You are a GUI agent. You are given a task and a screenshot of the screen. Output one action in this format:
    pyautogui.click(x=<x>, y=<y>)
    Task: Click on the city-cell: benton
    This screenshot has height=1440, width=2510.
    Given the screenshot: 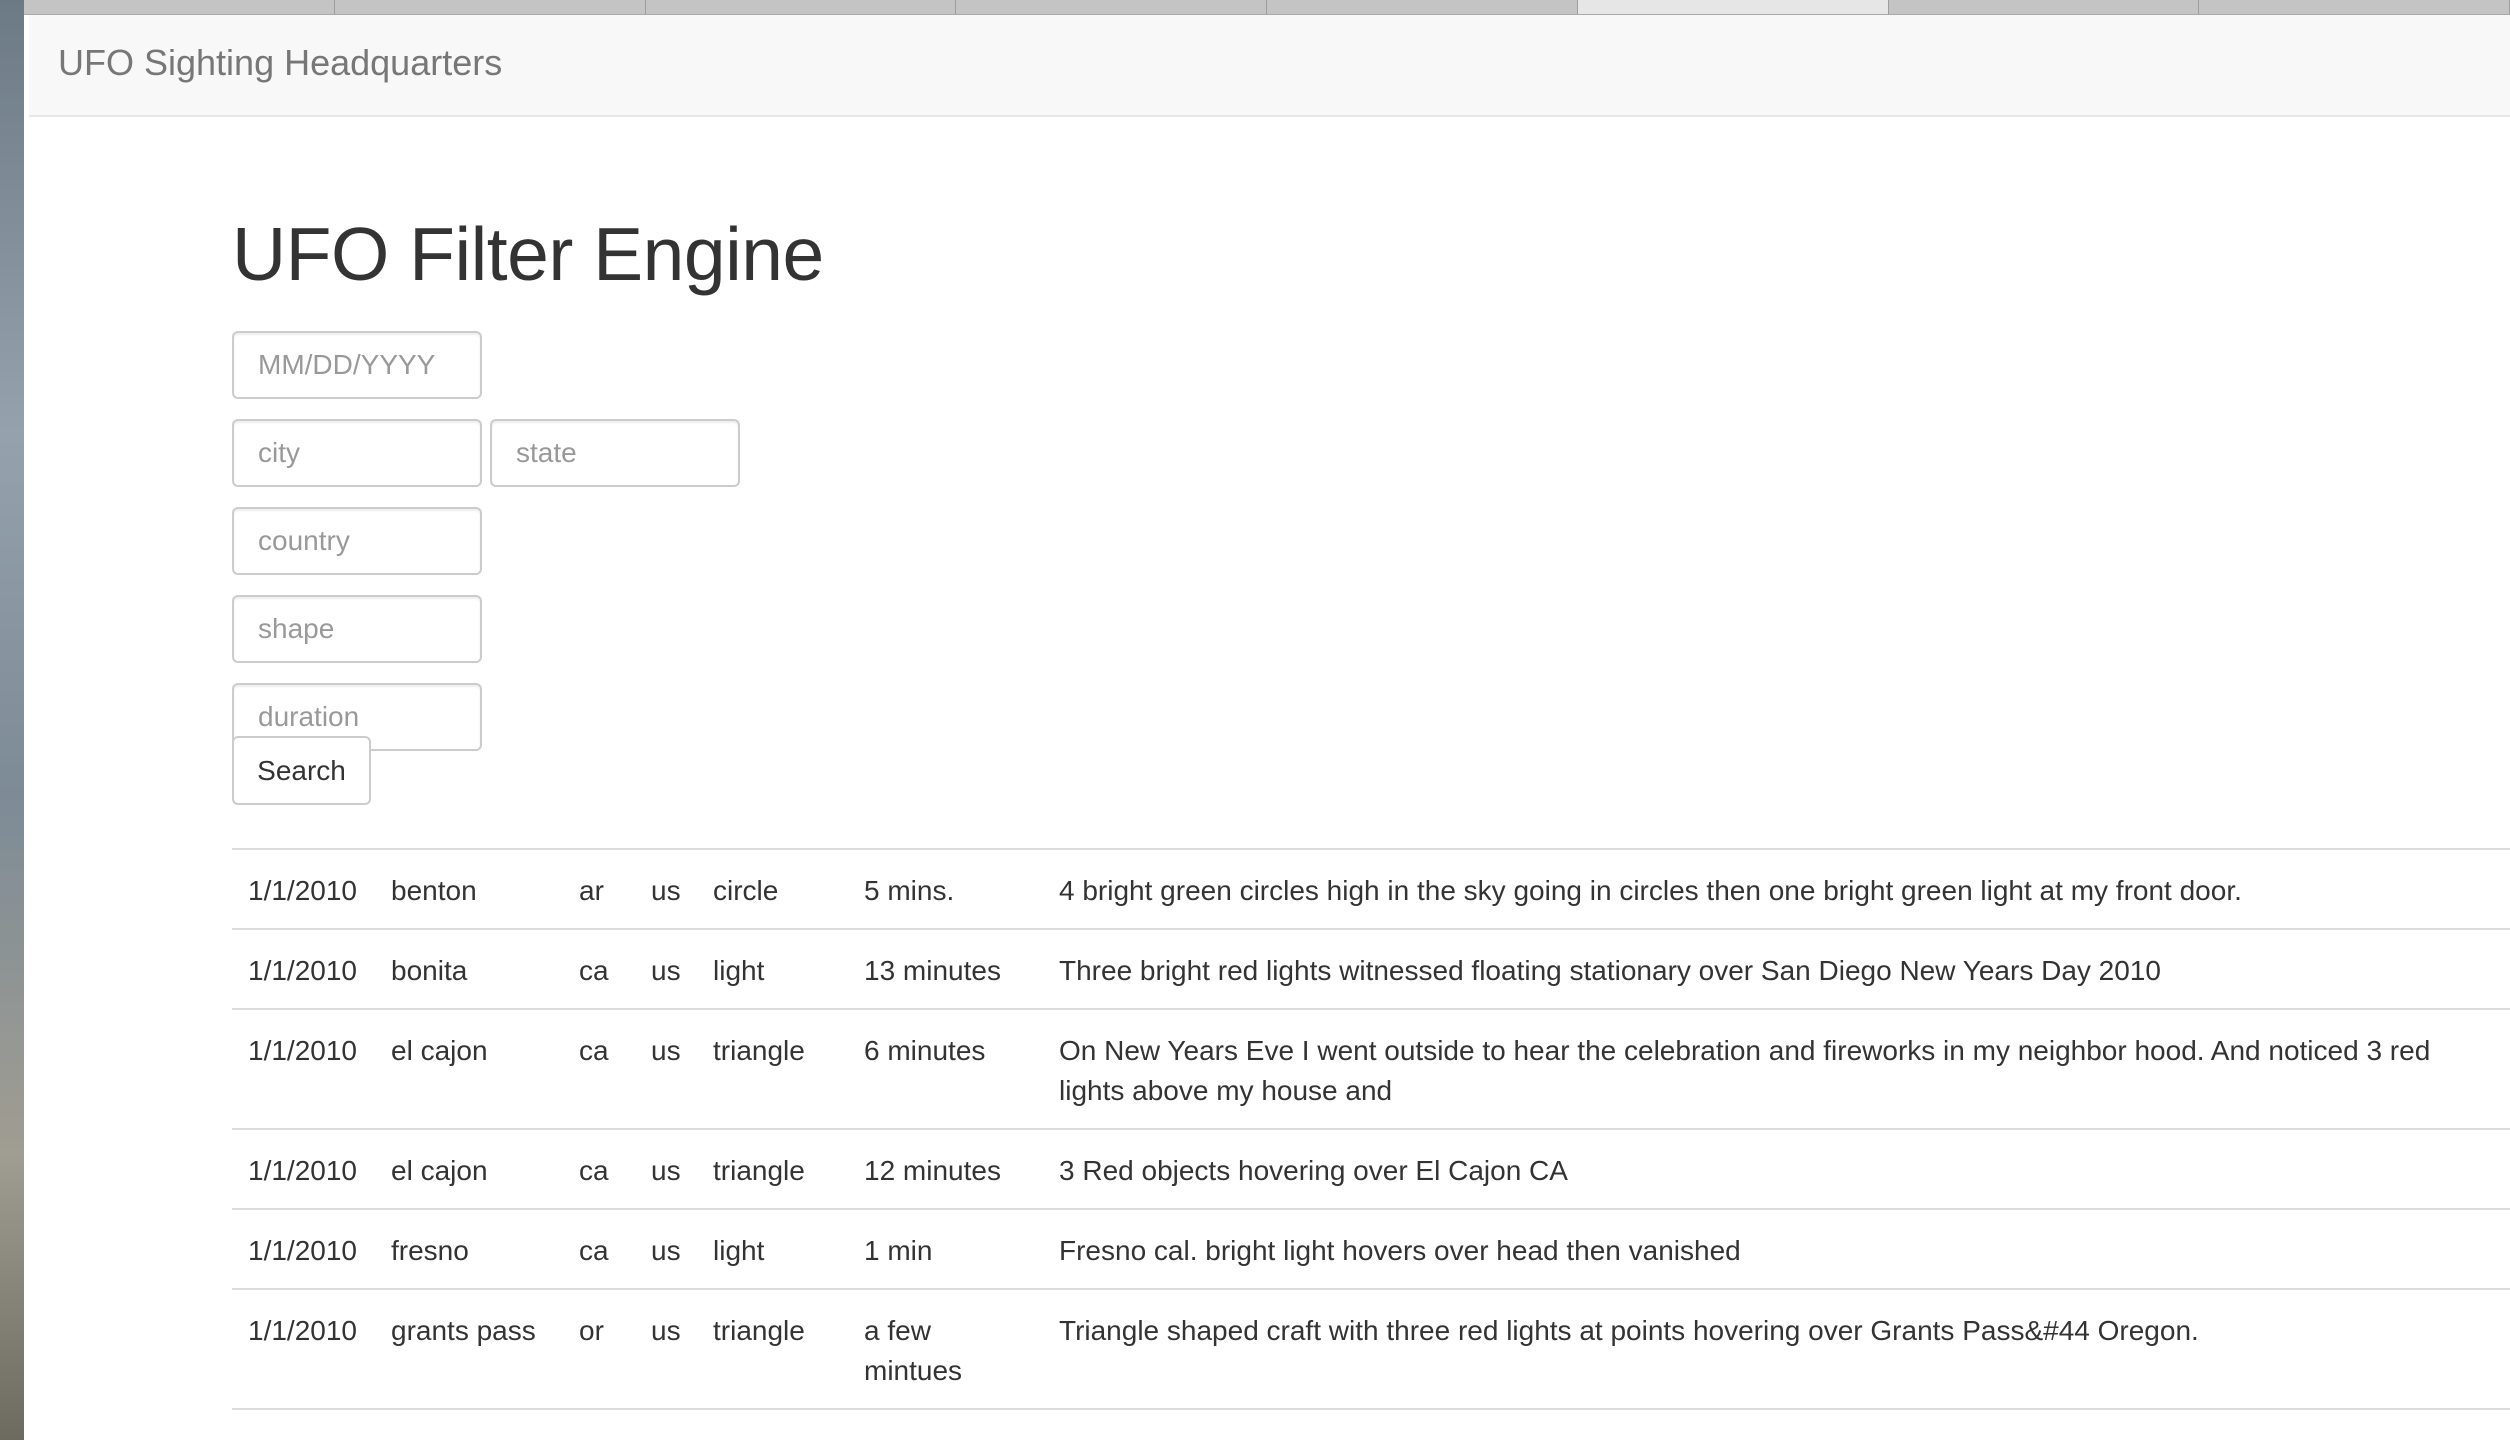 What is the action you would take?
    pyautogui.click(x=469, y=888)
    